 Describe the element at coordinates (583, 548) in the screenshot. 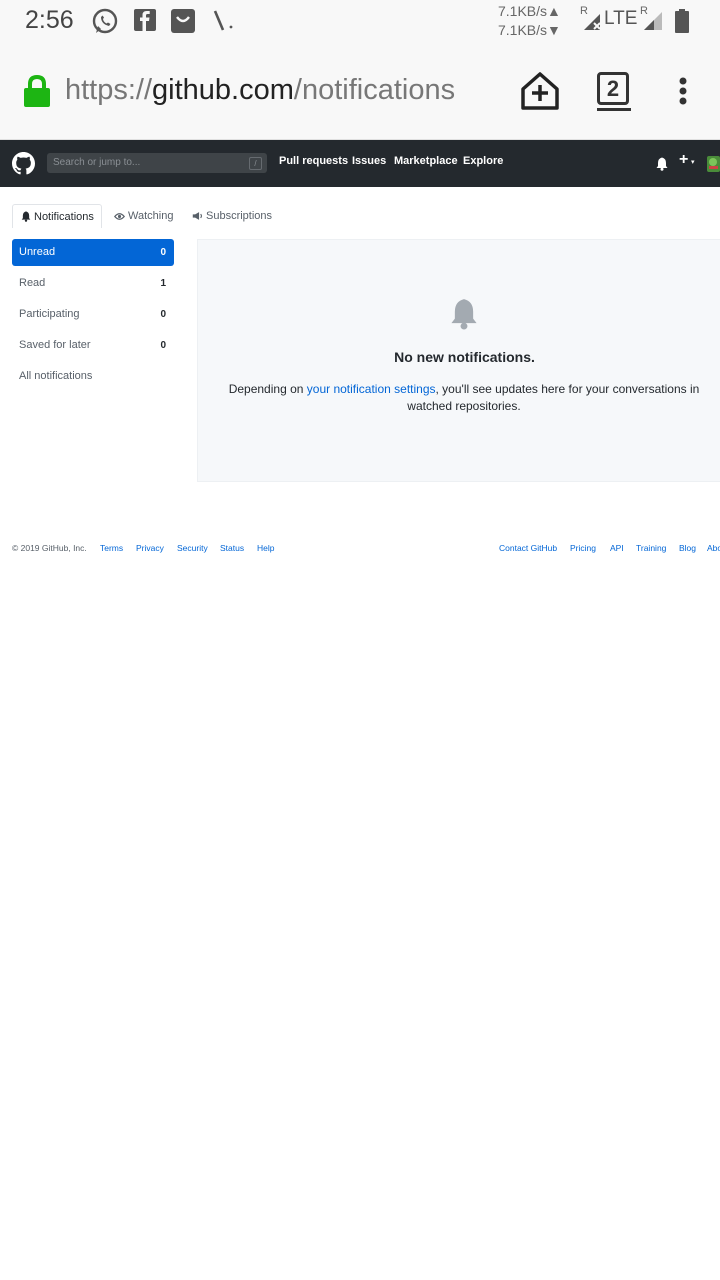

I see `footer-pricing-link: Pricing` at that location.